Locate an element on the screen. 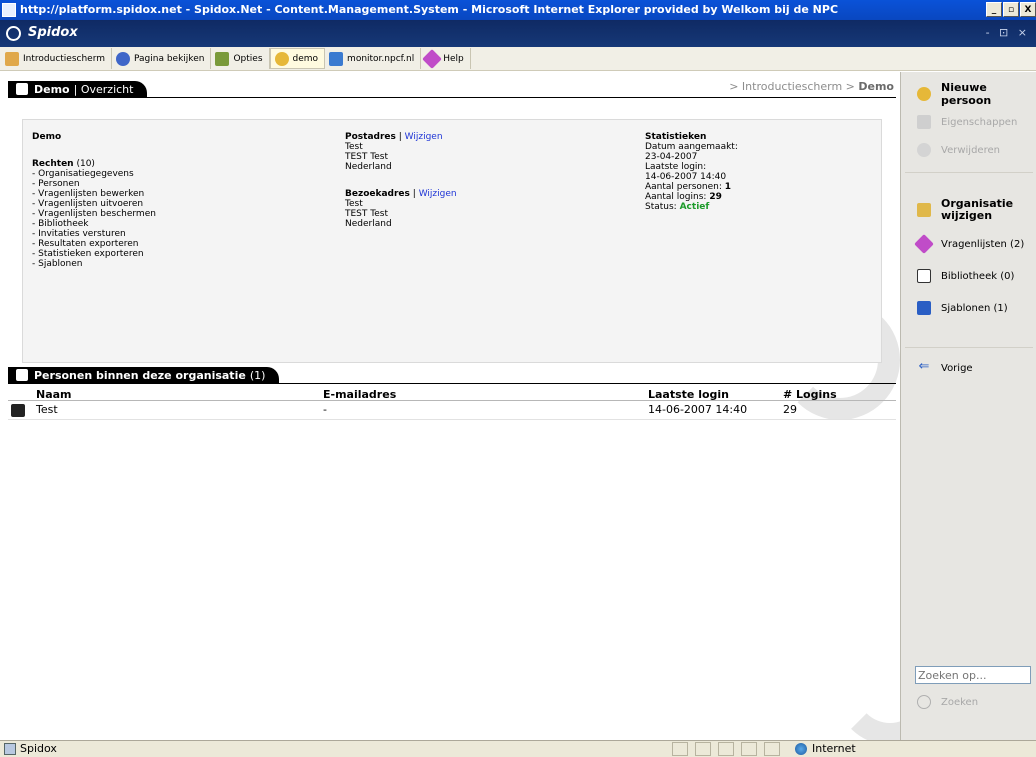 The width and height of the screenshot is (1036, 757). org-edit-button: Organisatie wijzigen is located at coordinates (968, 210).